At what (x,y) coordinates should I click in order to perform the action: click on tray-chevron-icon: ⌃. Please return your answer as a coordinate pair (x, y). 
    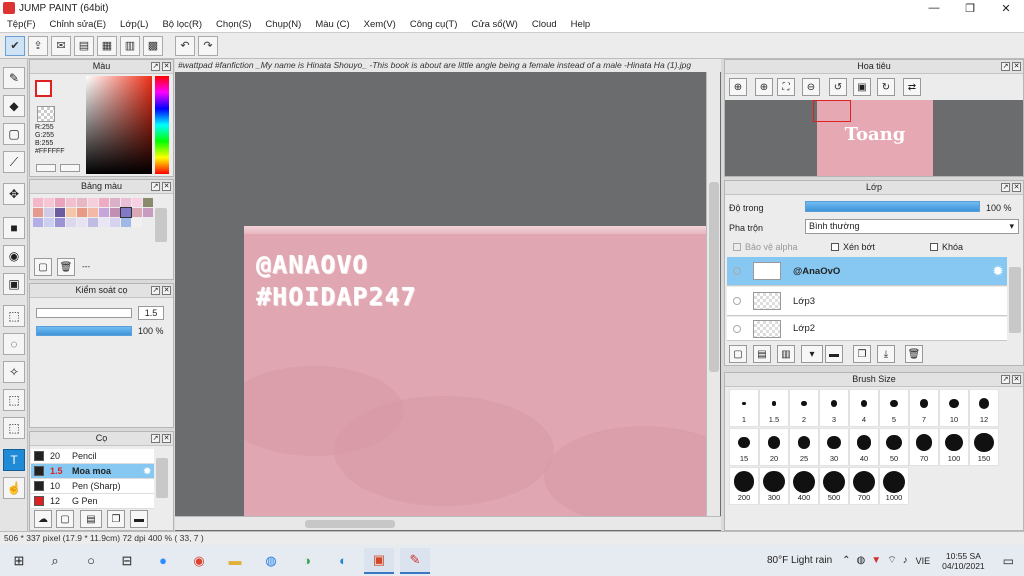
    Looking at the image, I should click on (846, 560).